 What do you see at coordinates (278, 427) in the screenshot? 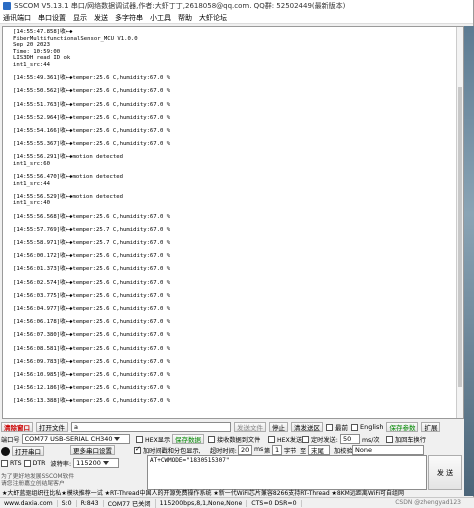
I see `stop-button: 停止` at bounding box center [278, 427].